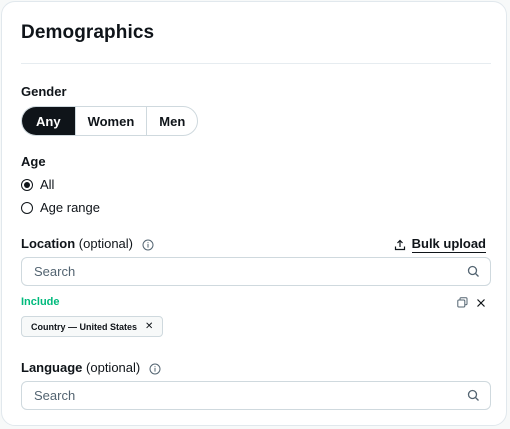 The image size is (510, 429). What do you see at coordinates (261, 271) in the screenshot?
I see `location-search-input` at bounding box center [261, 271].